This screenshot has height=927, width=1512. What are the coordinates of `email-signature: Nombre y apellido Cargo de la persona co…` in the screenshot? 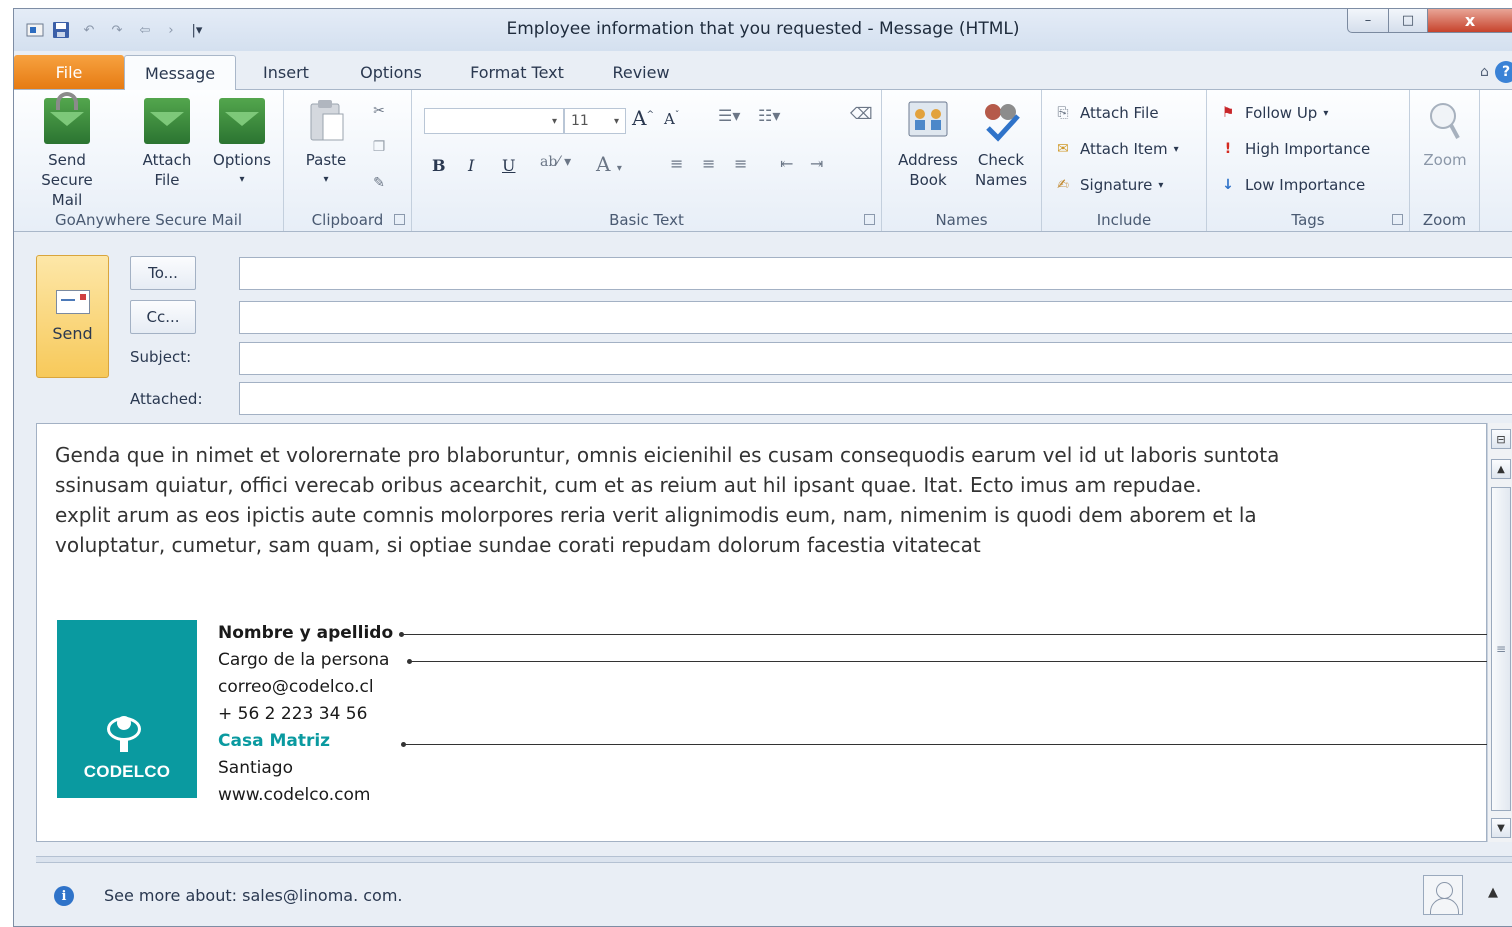 It's located at (305, 714).